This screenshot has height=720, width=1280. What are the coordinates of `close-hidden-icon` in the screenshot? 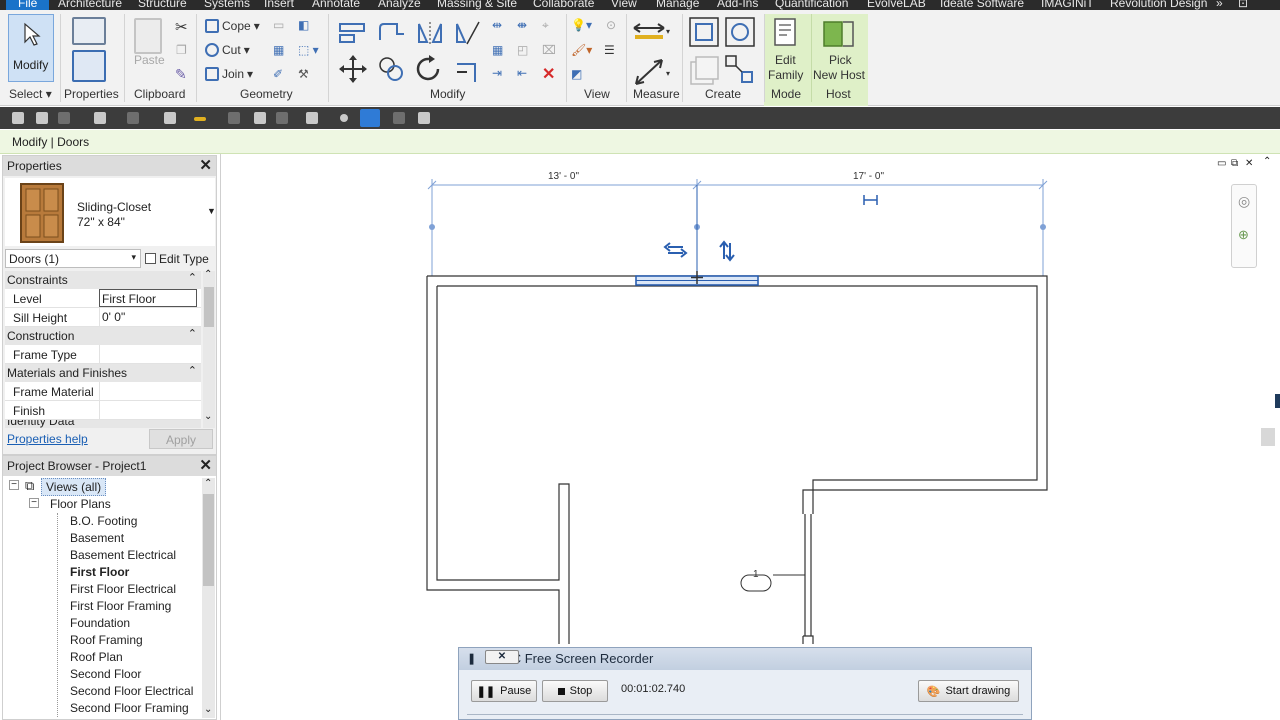 It's located at (399, 118).